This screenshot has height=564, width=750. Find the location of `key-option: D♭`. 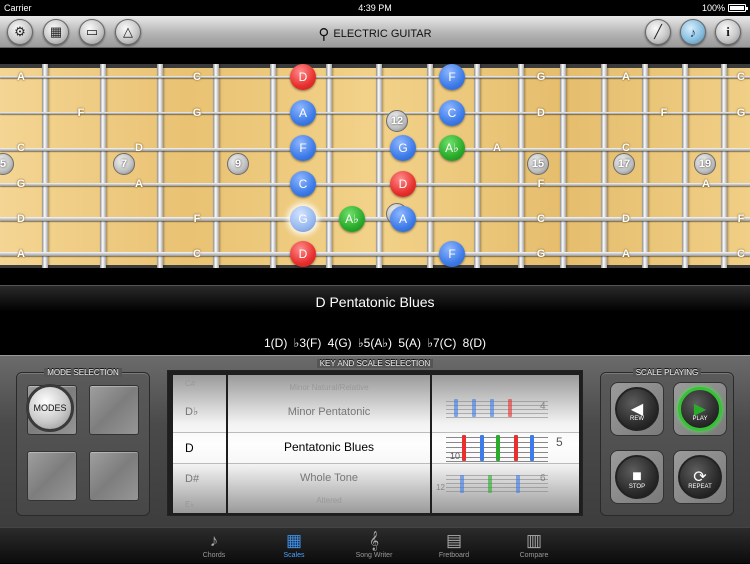

key-option: D♭ is located at coordinates (199, 411).